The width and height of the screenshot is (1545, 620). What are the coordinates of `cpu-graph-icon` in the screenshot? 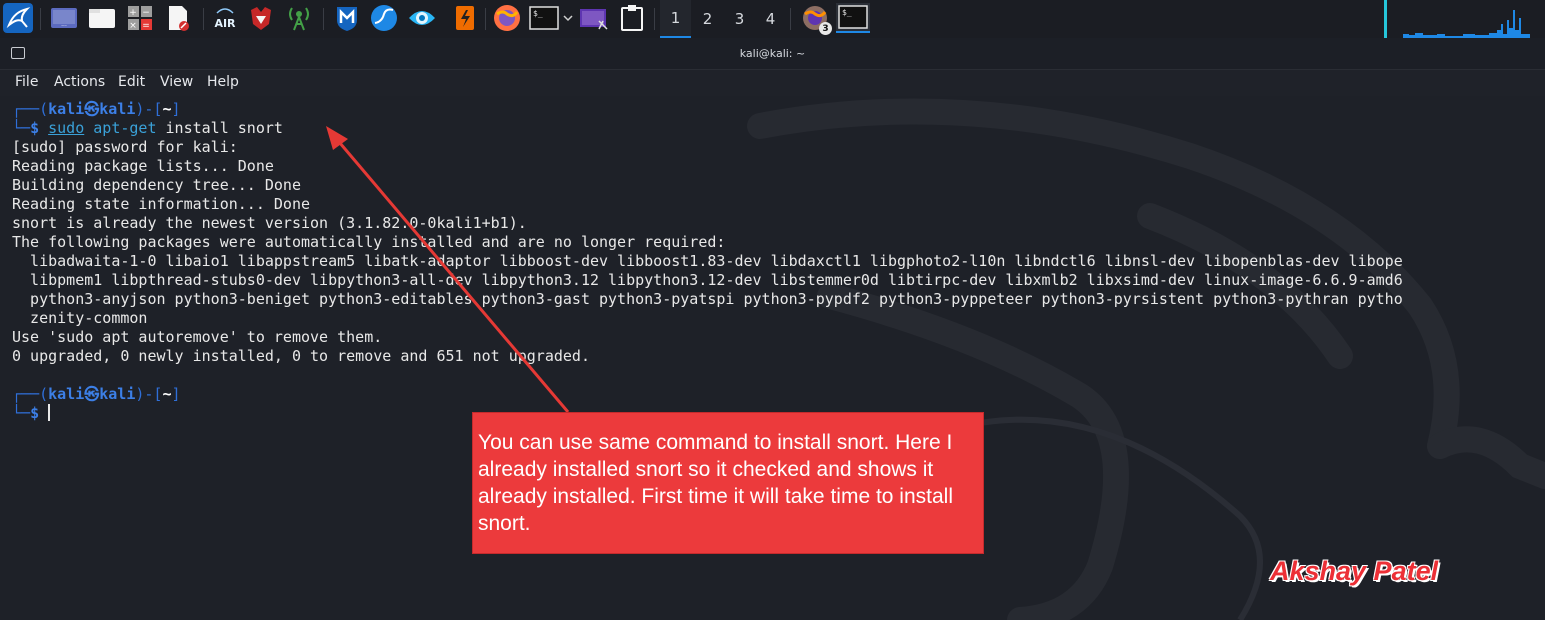 It's located at (1466, 24).